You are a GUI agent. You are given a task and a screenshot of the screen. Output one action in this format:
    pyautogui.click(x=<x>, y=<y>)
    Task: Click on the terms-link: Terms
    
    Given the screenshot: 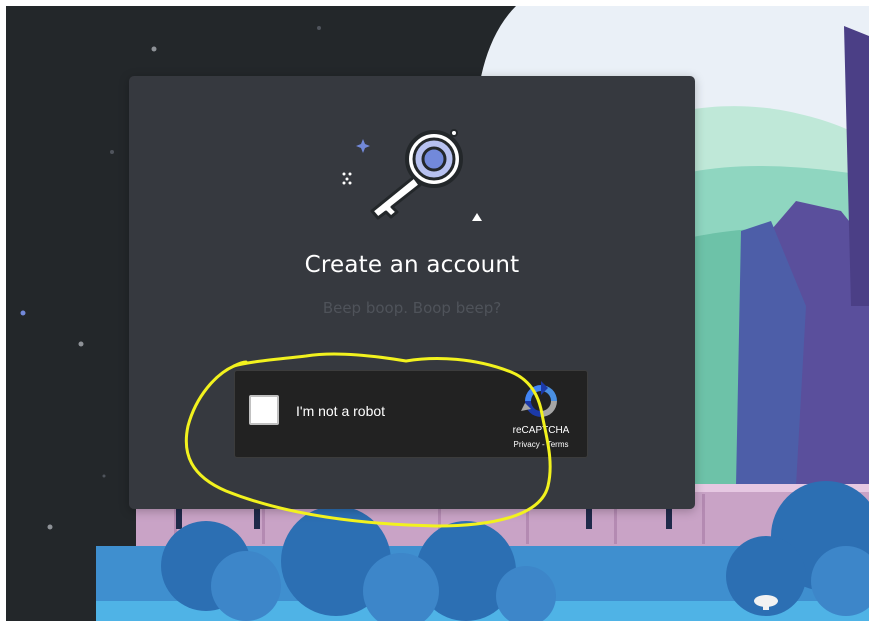 What is the action you would take?
    pyautogui.click(x=558, y=444)
    